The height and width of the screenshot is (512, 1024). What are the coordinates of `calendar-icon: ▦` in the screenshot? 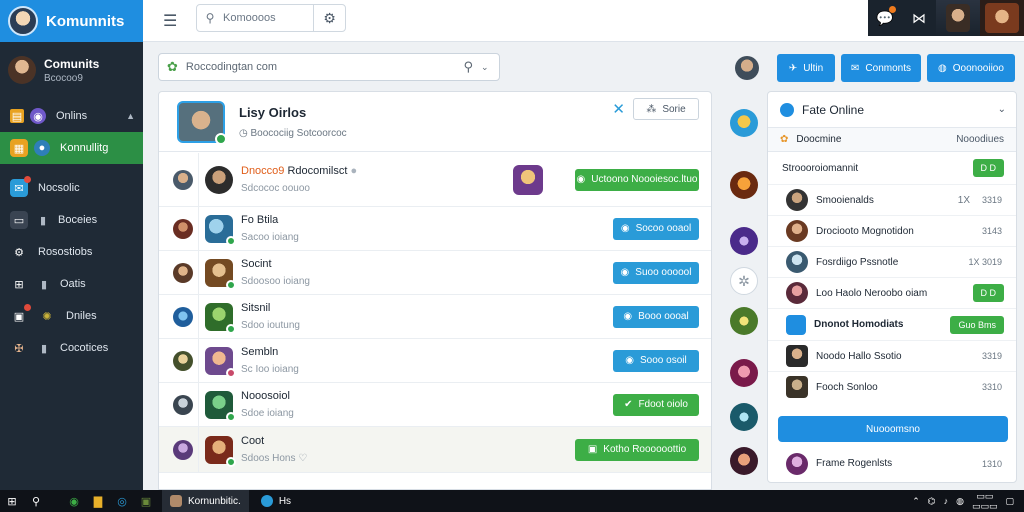 It's located at (19, 148).